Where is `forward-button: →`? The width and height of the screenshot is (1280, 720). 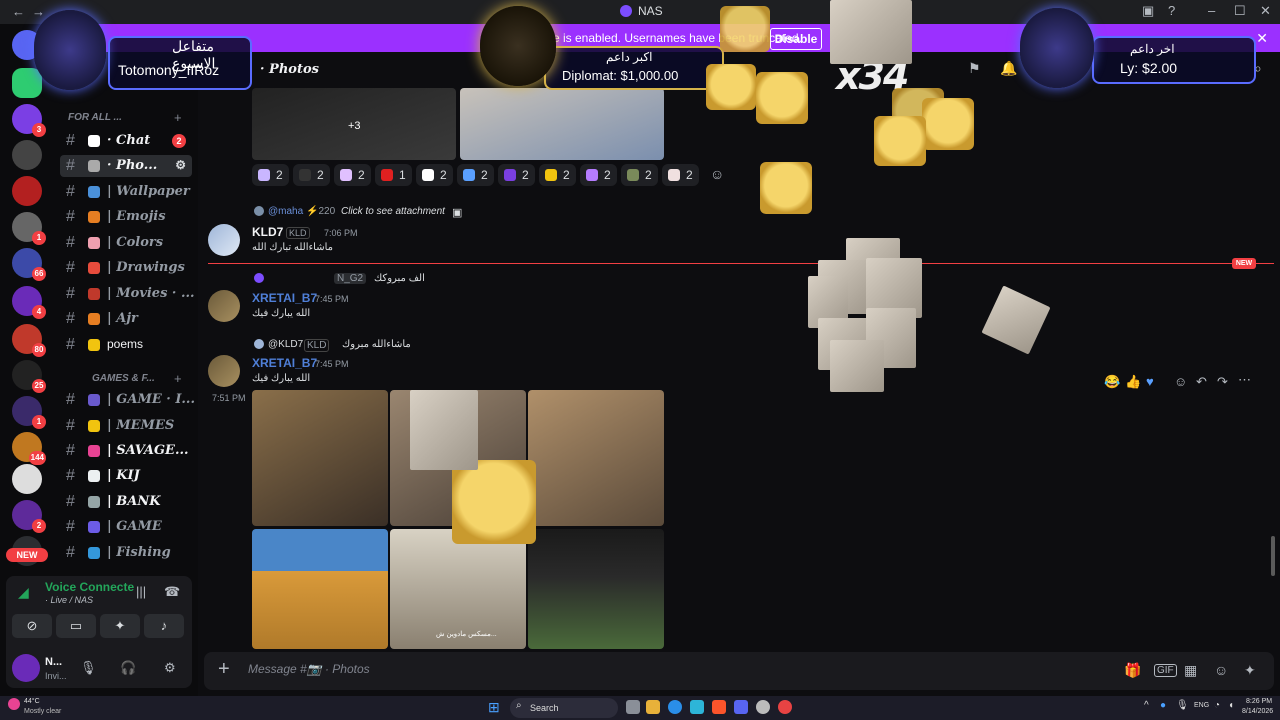
forward-button: → is located at coordinates (38, 11).